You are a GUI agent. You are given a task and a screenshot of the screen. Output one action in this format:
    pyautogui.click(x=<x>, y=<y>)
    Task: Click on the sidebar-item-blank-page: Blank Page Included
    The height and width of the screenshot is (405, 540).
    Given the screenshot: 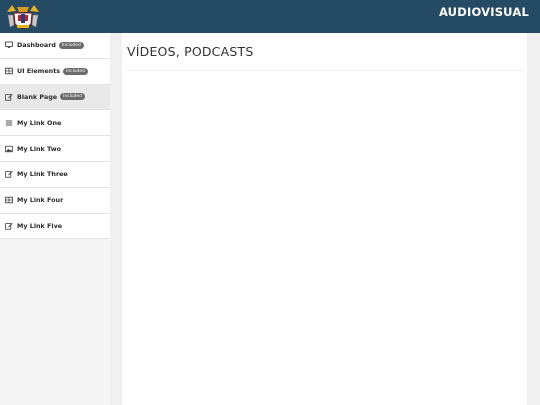 What is the action you would take?
    pyautogui.click(x=55, y=97)
    